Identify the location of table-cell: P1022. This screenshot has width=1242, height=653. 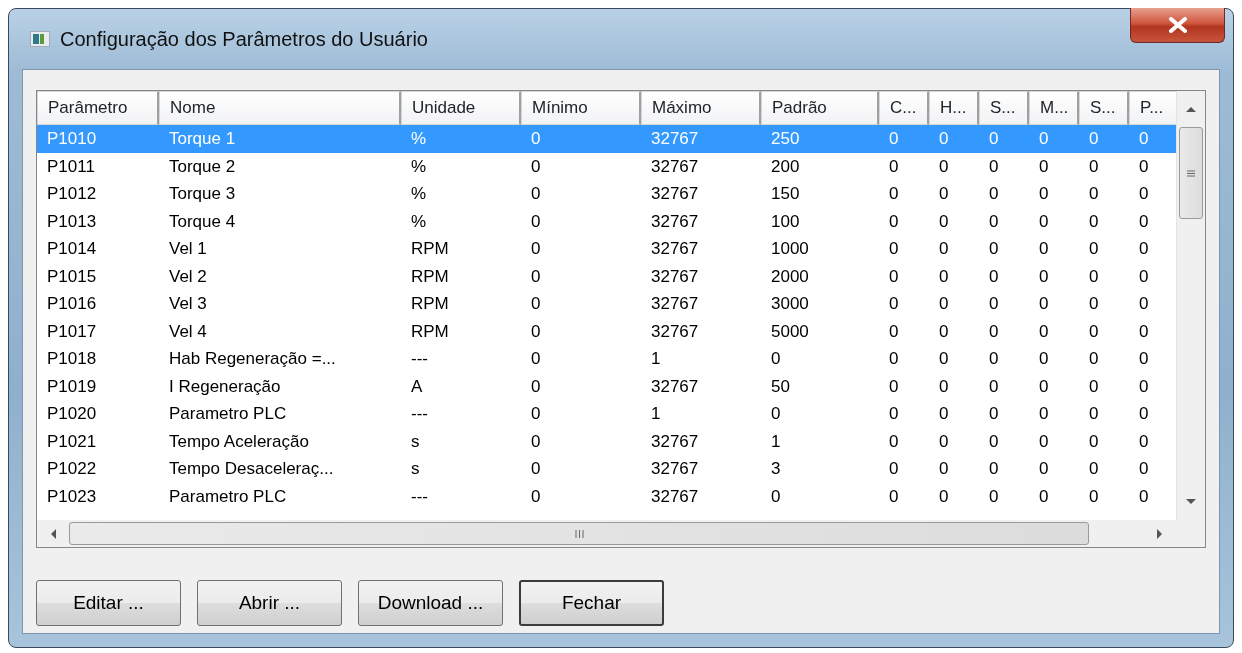
(98, 469).